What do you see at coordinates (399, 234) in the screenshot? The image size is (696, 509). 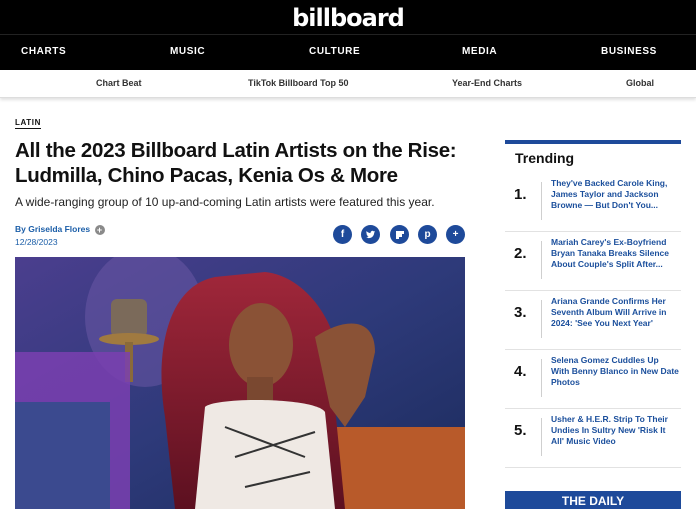 I see `flipboard-icon` at bounding box center [399, 234].